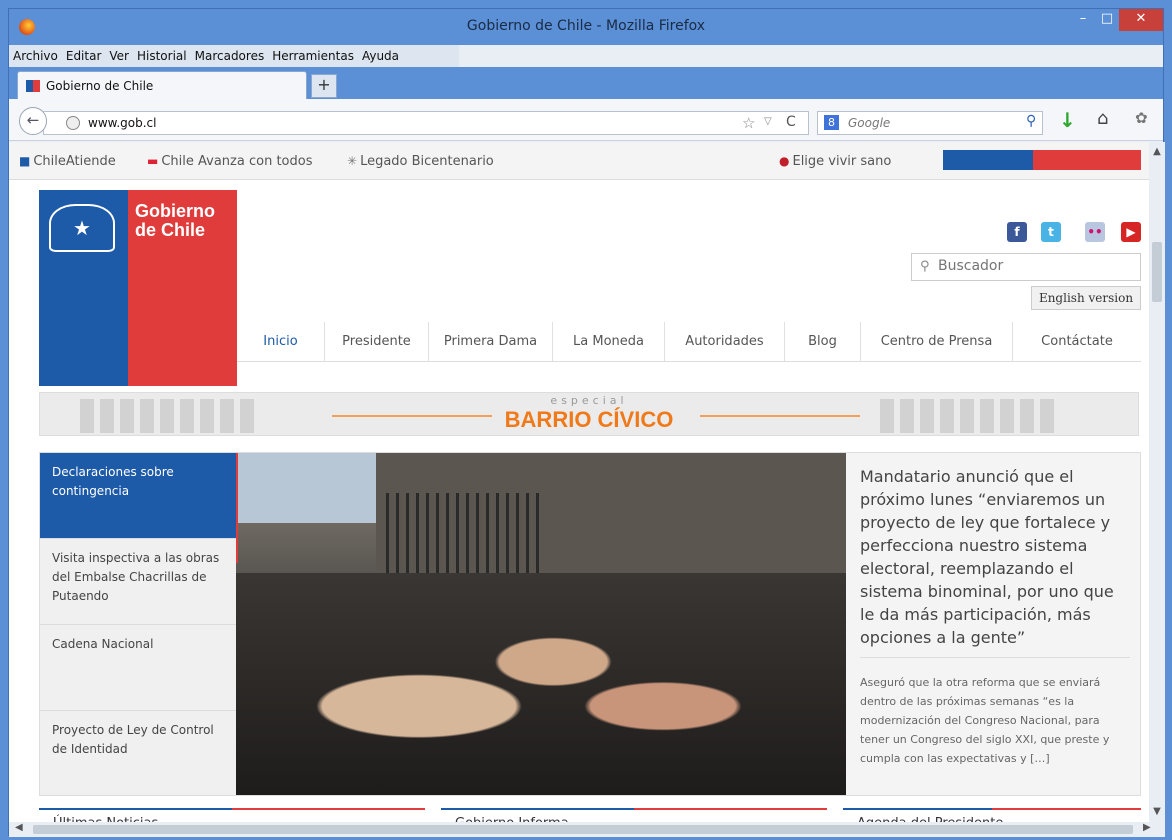 This screenshot has height=840, width=1172. I want to click on menu-herramientas: Herramientas, so click(313, 56).